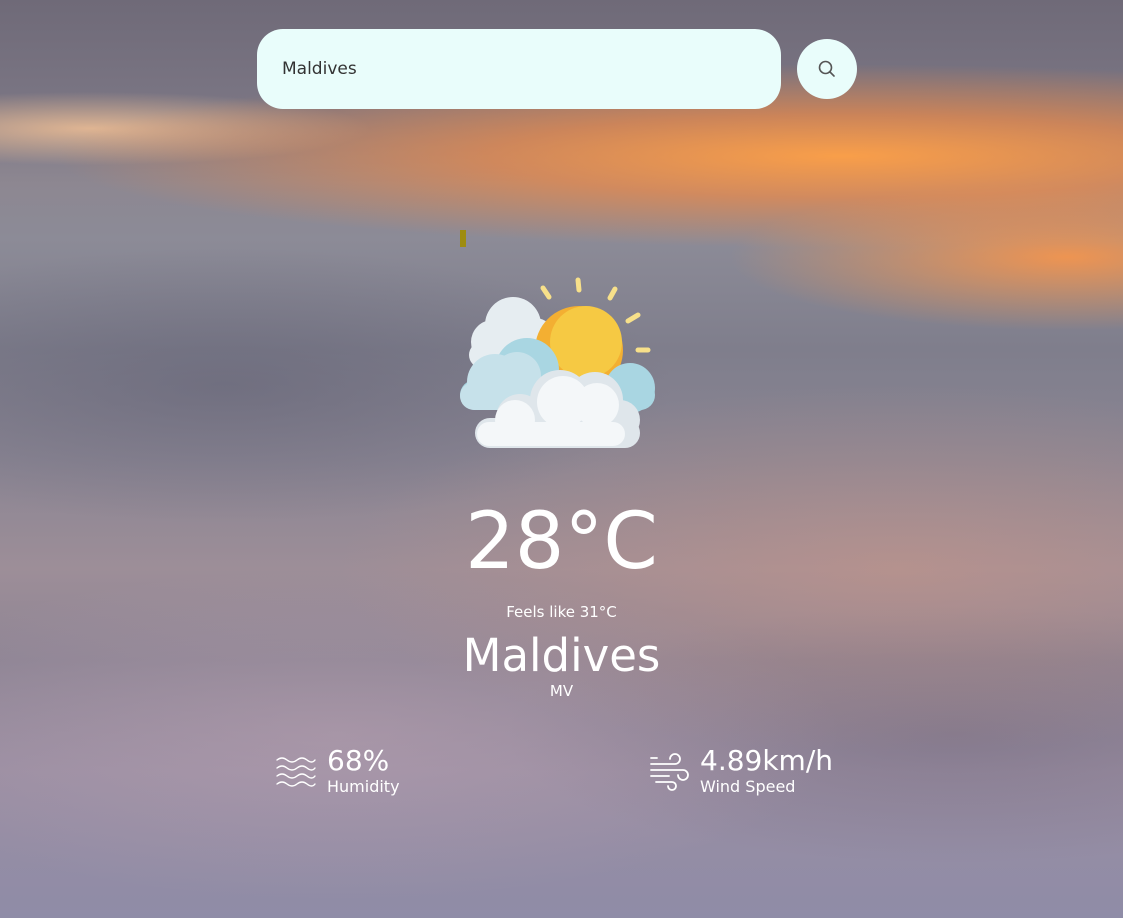 The width and height of the screenshot is (1123, 918). I want to click on wind-icon, so click(669, 772).